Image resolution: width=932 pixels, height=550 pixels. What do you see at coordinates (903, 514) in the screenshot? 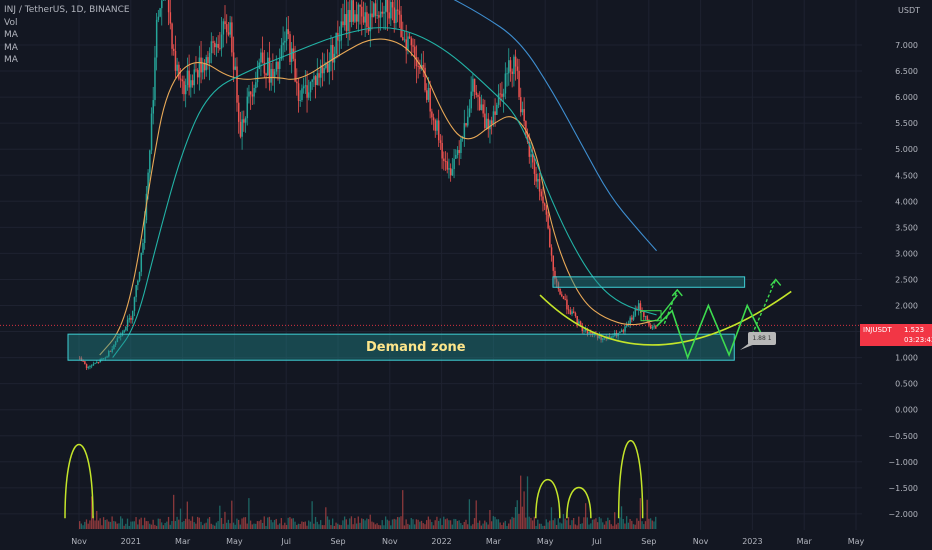
I see `y-tick-label: −2.000` at bounding box center [903, 514].